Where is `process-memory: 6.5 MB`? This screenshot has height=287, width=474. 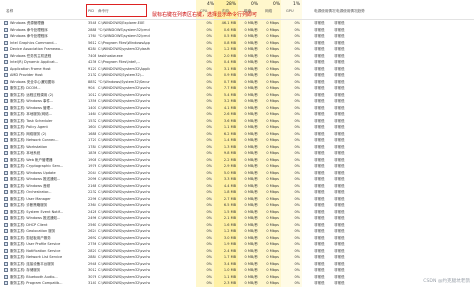 process-memory: 6.5 MB is located at coordinates (229, 205).